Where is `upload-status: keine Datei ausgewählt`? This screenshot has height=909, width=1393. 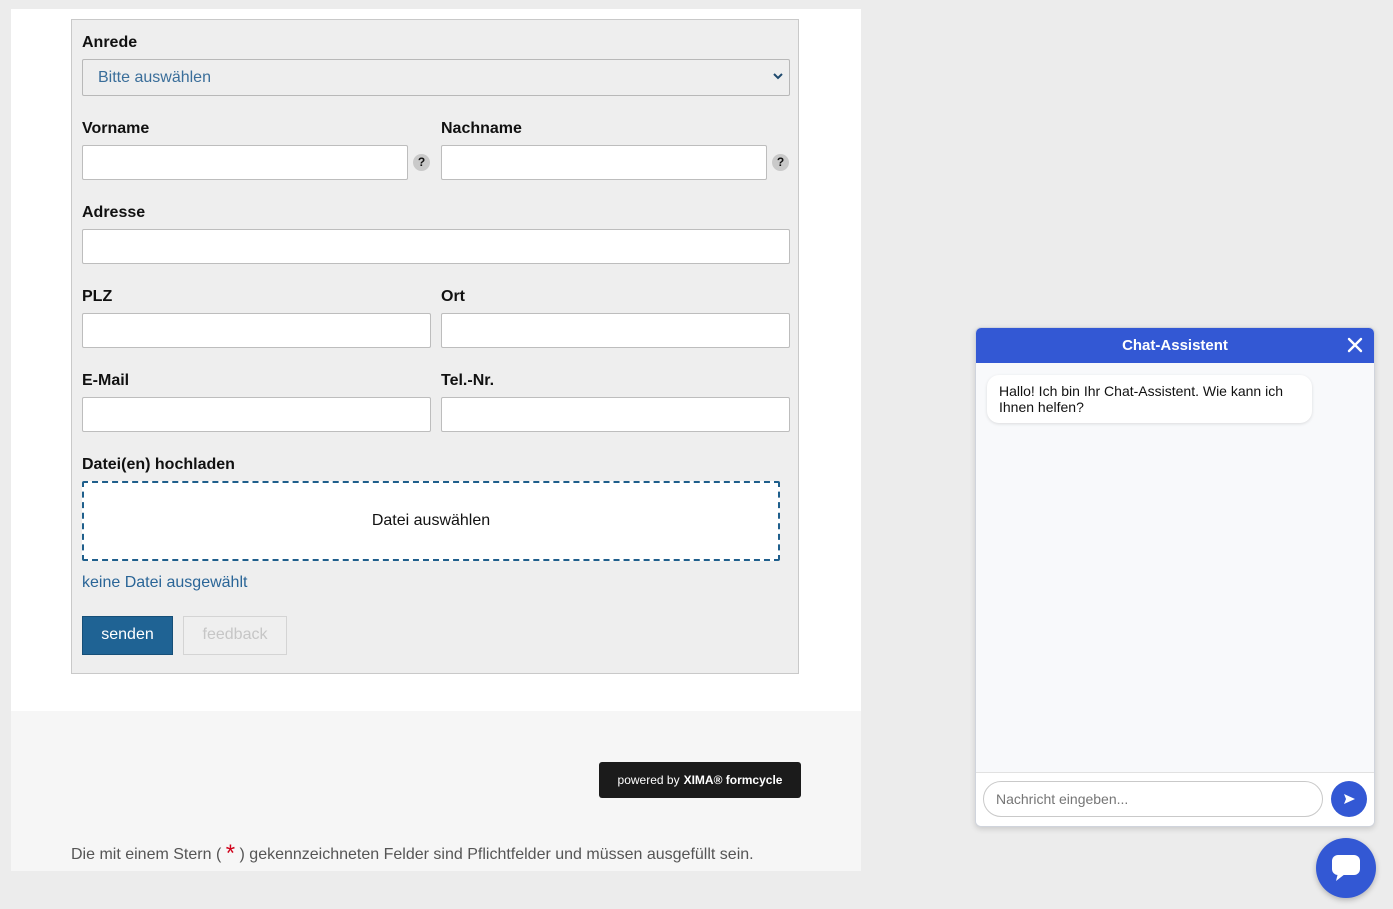
upload-status: keine Datei ausgewählt is located at coordinates (165, 582).